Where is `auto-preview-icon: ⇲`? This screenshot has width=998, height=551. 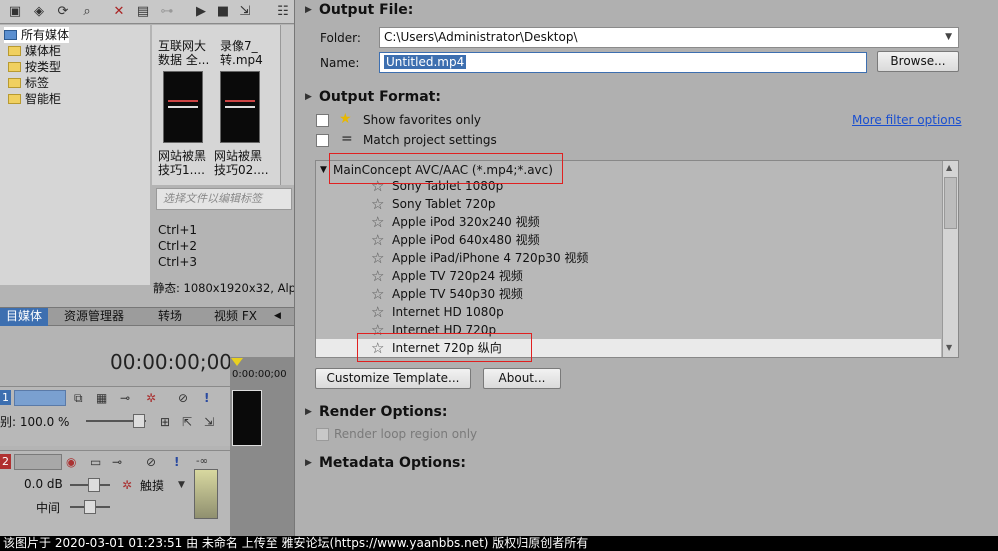 auto-preview-icon: ⇲ is located at coordinates (245, 12).